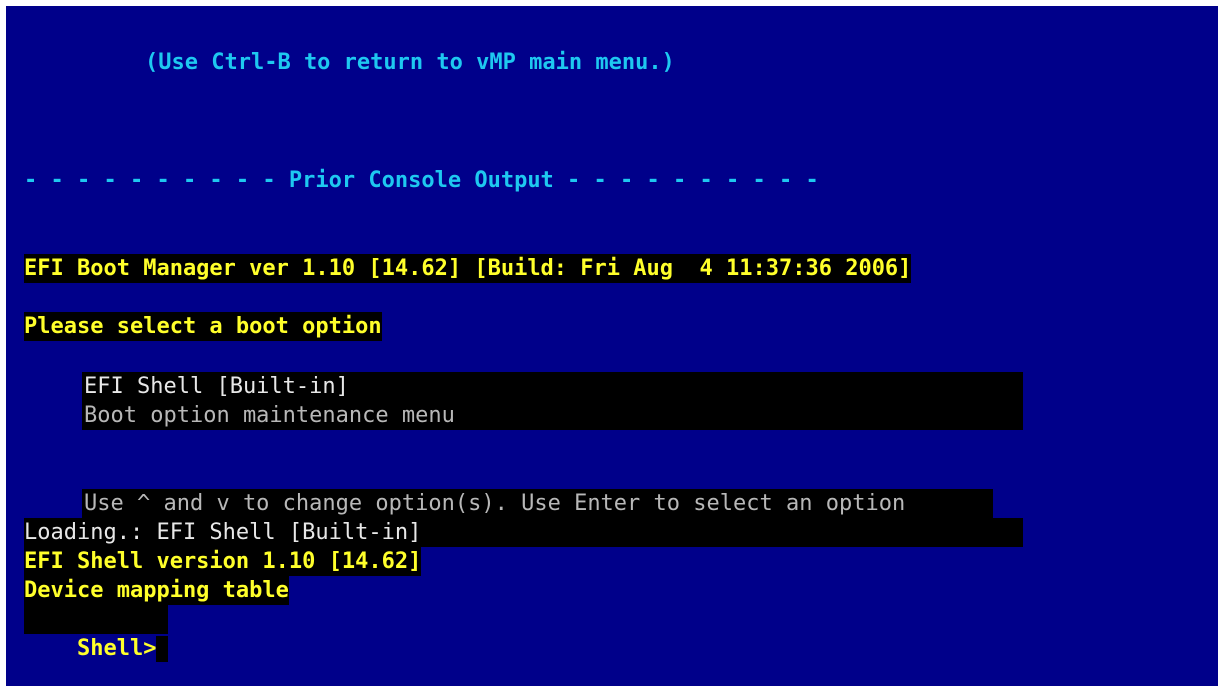  Describe the element at coordinates (156, 590) in the screenshot. I see `device-mapping-line: Device mapping table` at that location.